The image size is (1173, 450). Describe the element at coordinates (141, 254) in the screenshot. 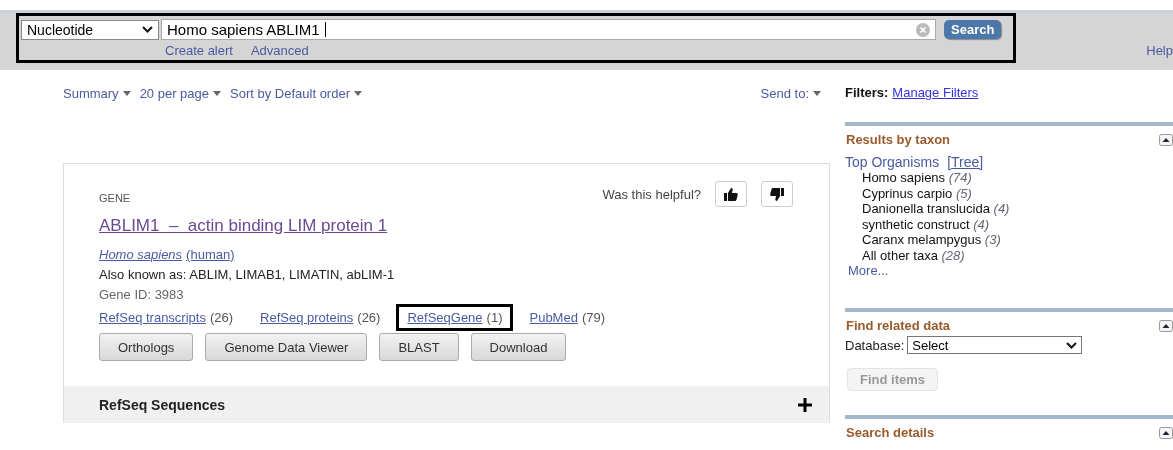

I see `organism-link: Homo sapiens` at that location.